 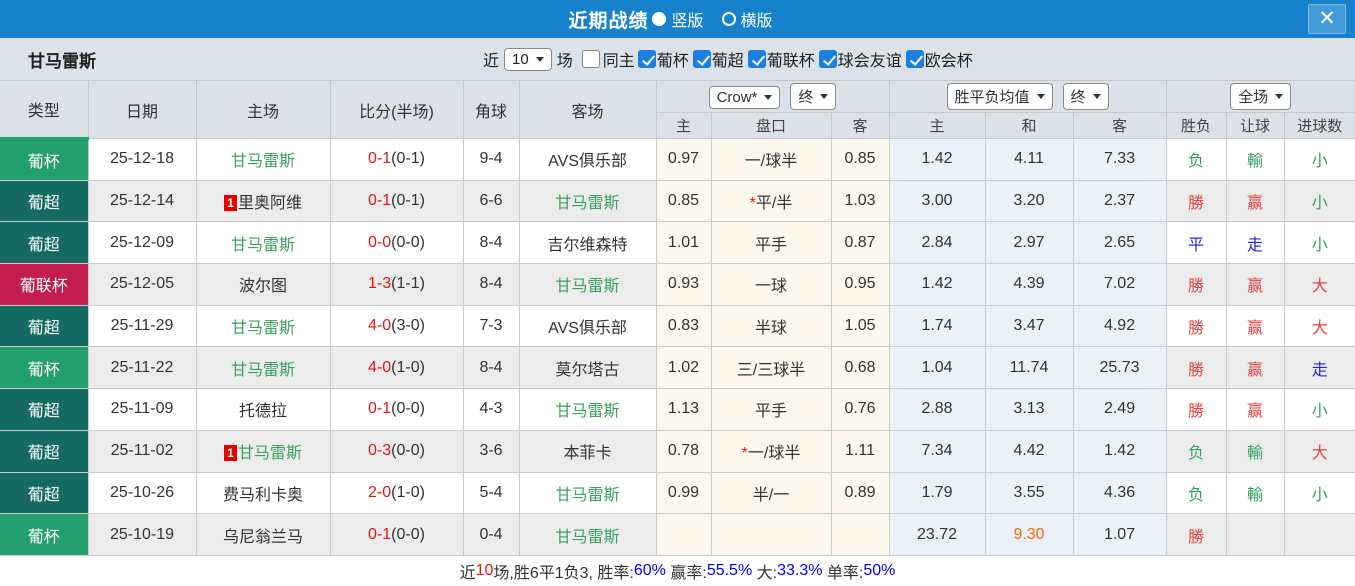 I want to click on score: 0-1(0-0), so click(x=396, y=409).